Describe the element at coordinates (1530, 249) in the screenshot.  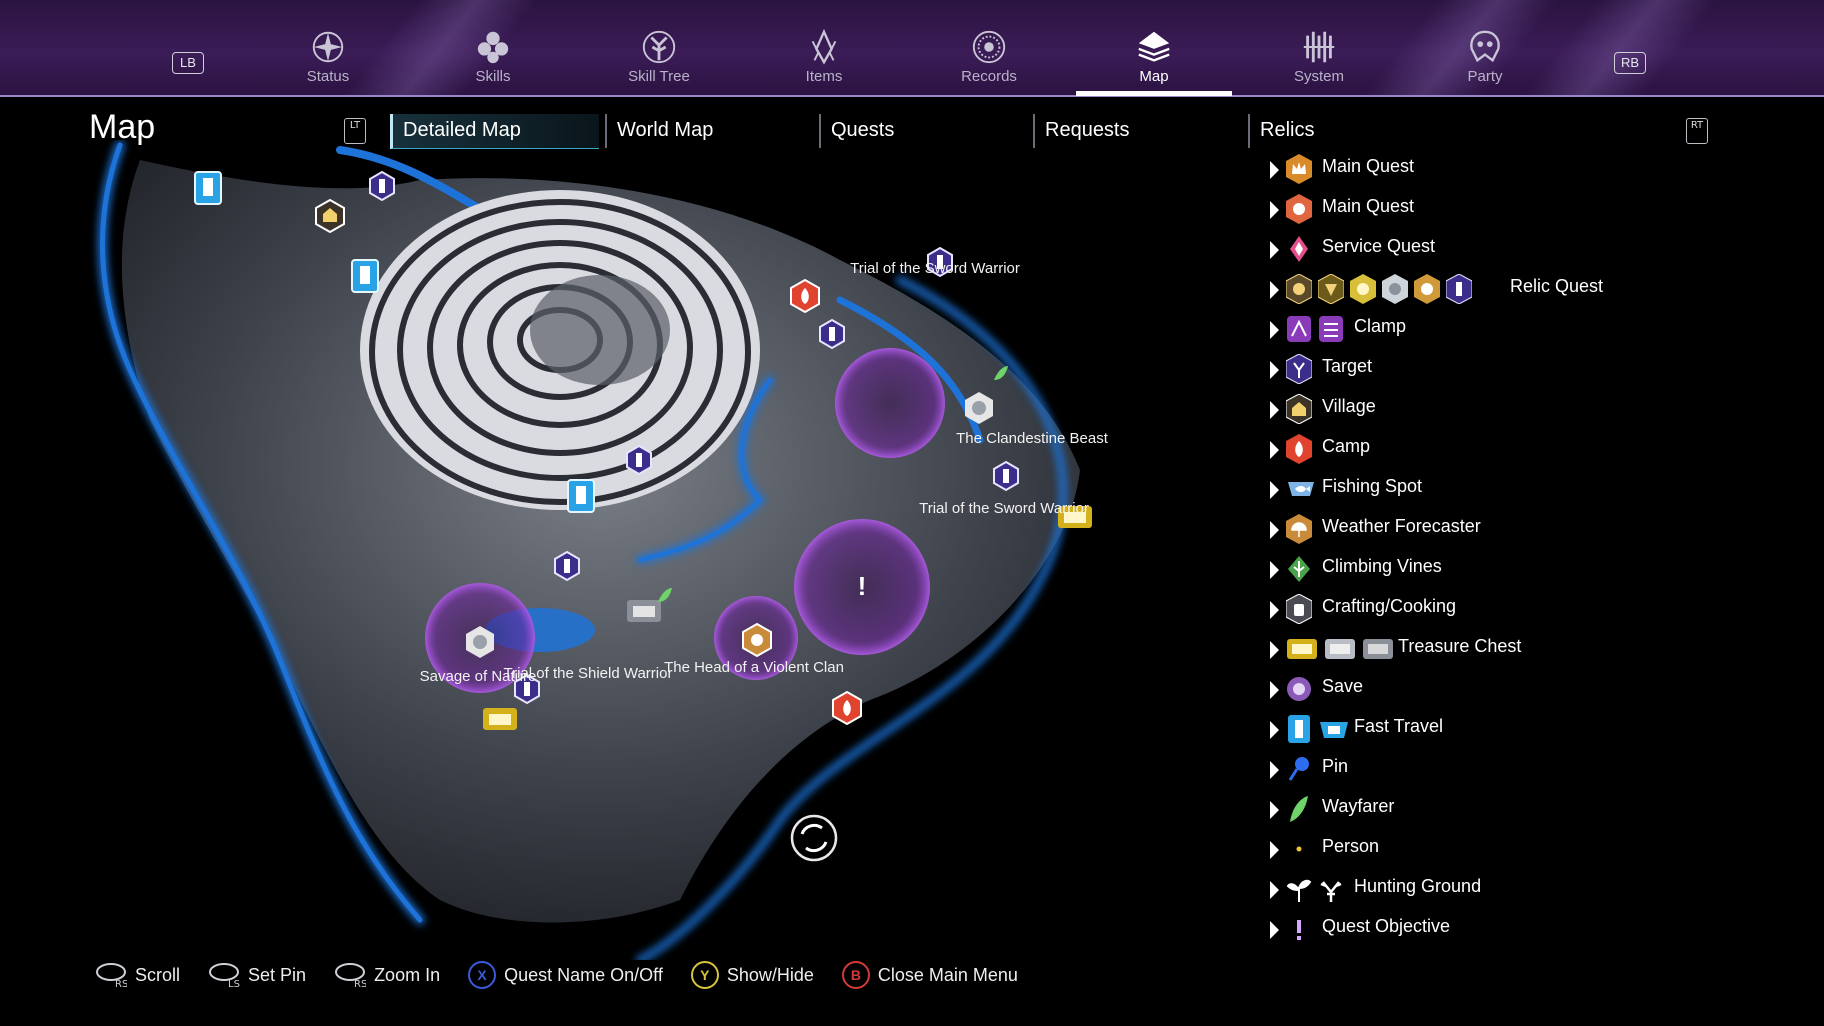
I see `legend-row-service-quest: Service Quest` at that location.